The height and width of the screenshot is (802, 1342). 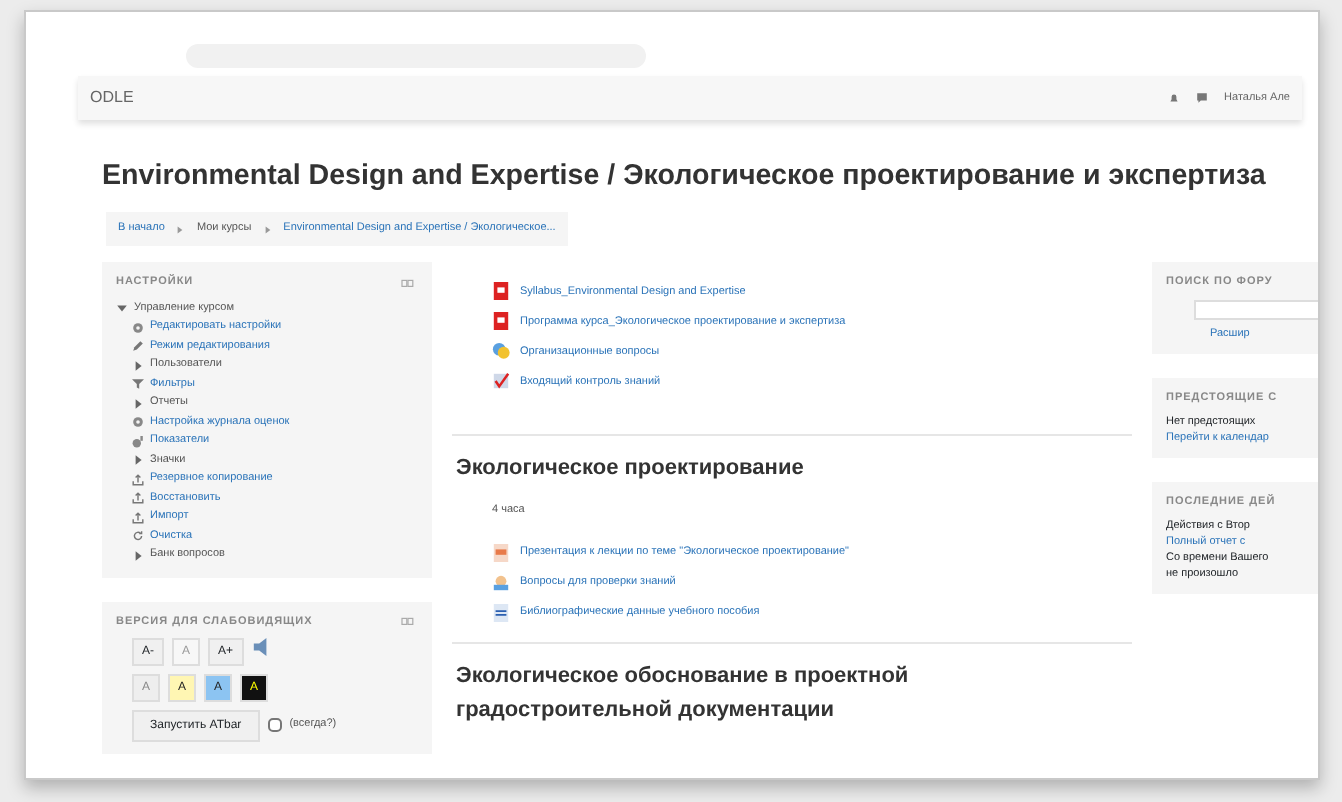 What do you see at coordinates (501, 582) in the screenshot?
I see `lesson-icon` at bounding box center [501, 582].